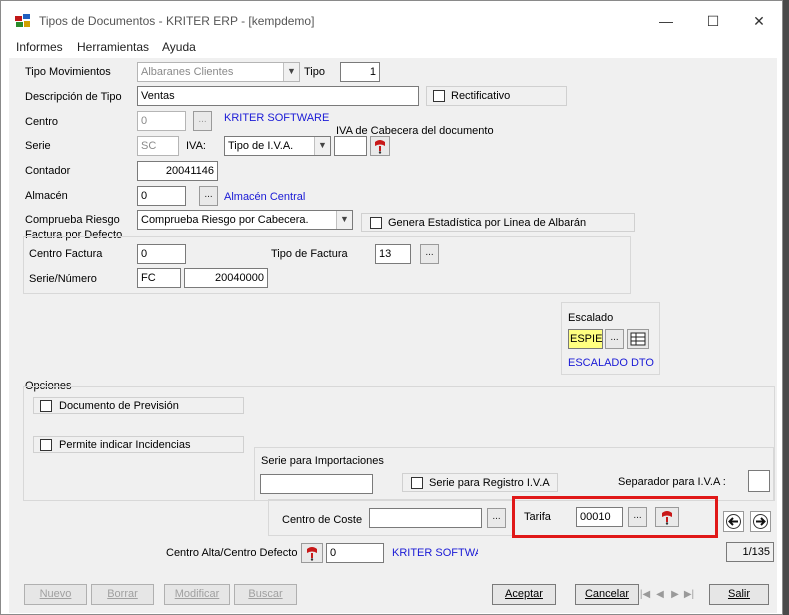 This screenshot has height=615, width=789. I want to click on centro-input: 0, so click(161, 121).